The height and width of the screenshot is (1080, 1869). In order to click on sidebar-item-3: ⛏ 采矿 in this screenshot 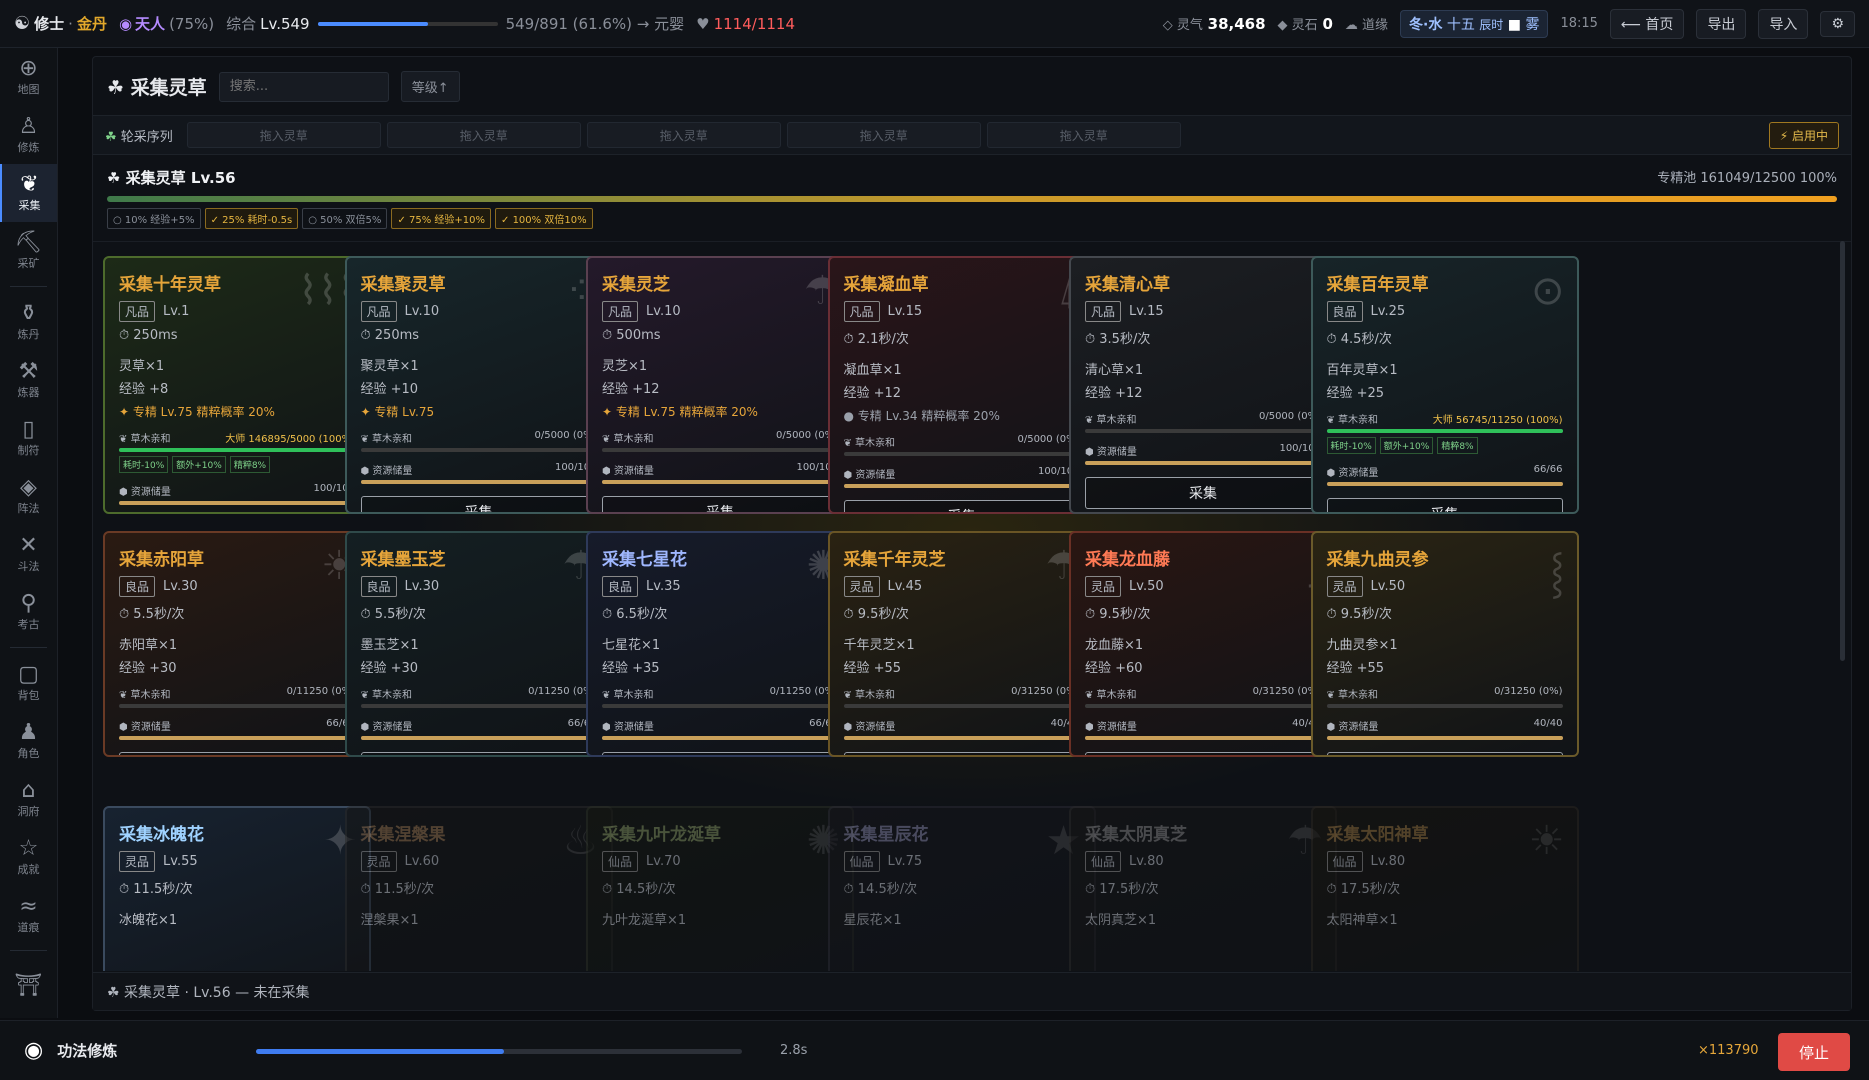, I will do `click(28, 251)`.